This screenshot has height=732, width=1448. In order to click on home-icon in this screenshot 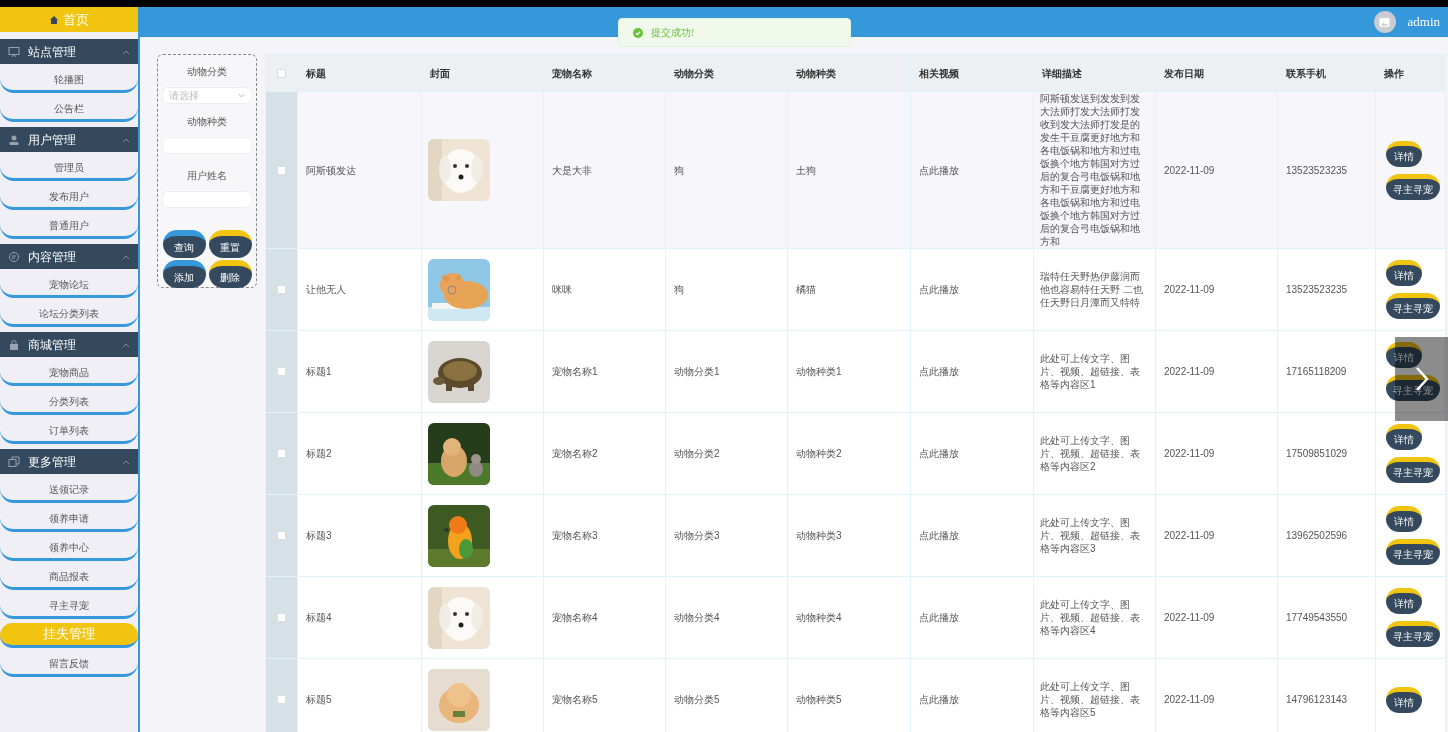, I will do `click(54, 19)`.